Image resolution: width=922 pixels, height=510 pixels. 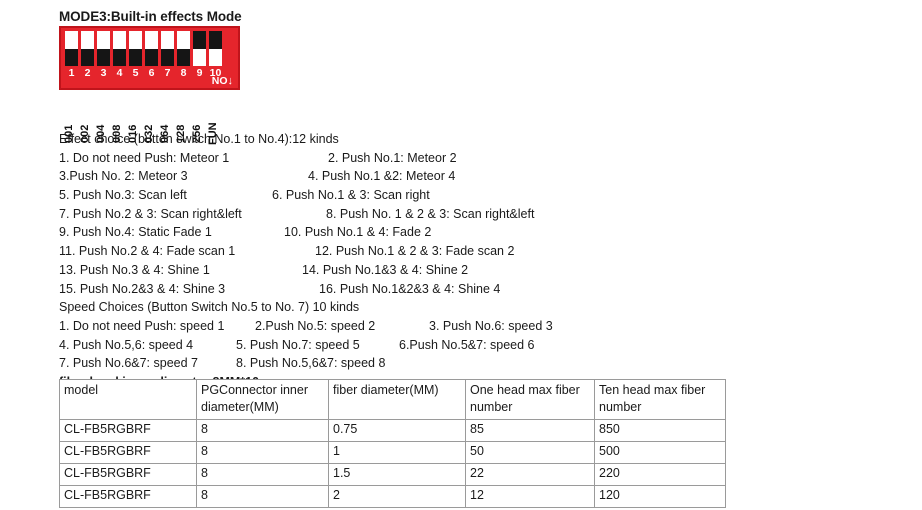 What do you see at coordinates (385, 269) in the screenshot?
I see `effect-item-right: 14. Push No.1&3 & 4: Shine 2` at bounding box center [385, 269].